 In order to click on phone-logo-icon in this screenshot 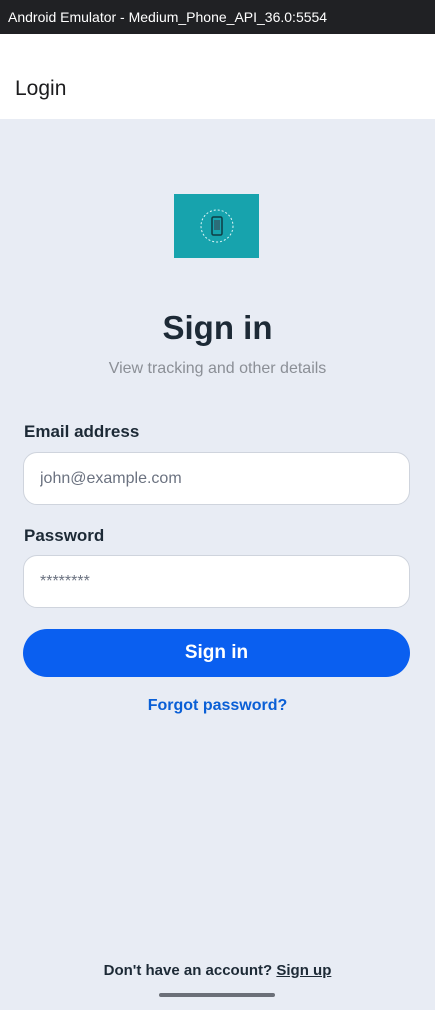, I will do `click(216, 226)`.